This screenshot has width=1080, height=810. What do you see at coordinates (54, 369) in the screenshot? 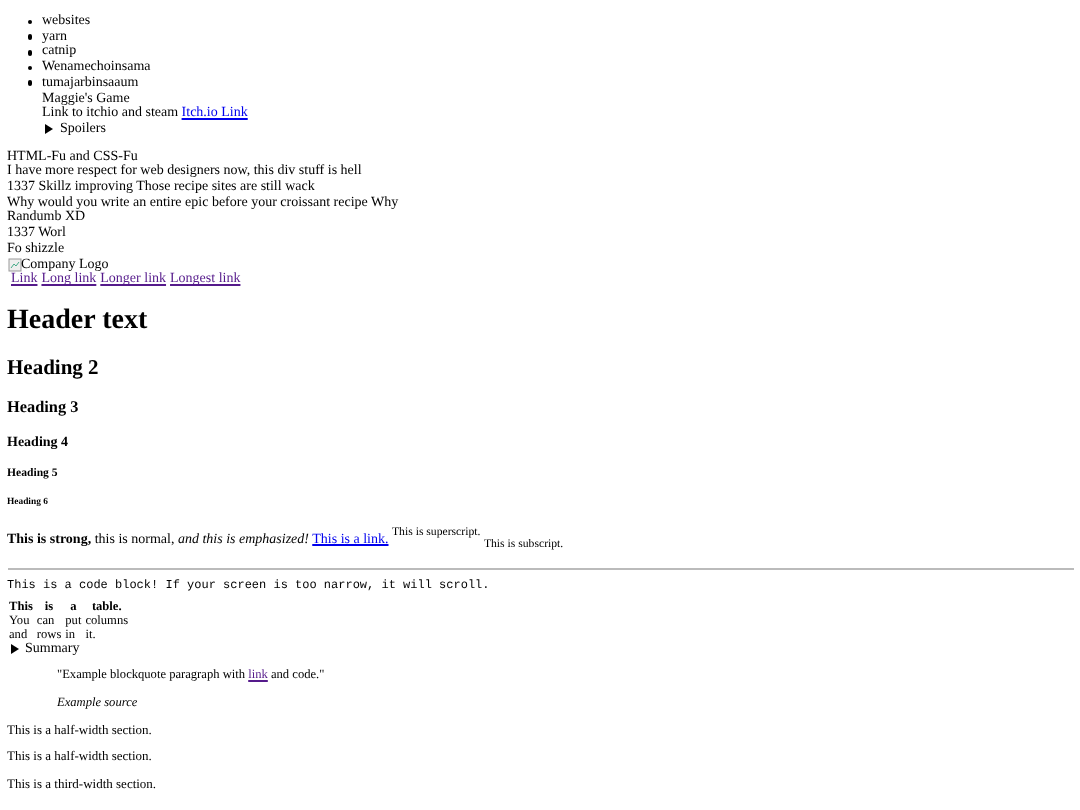
I see `heading: Heading 2` at bounding box center [54, 369].